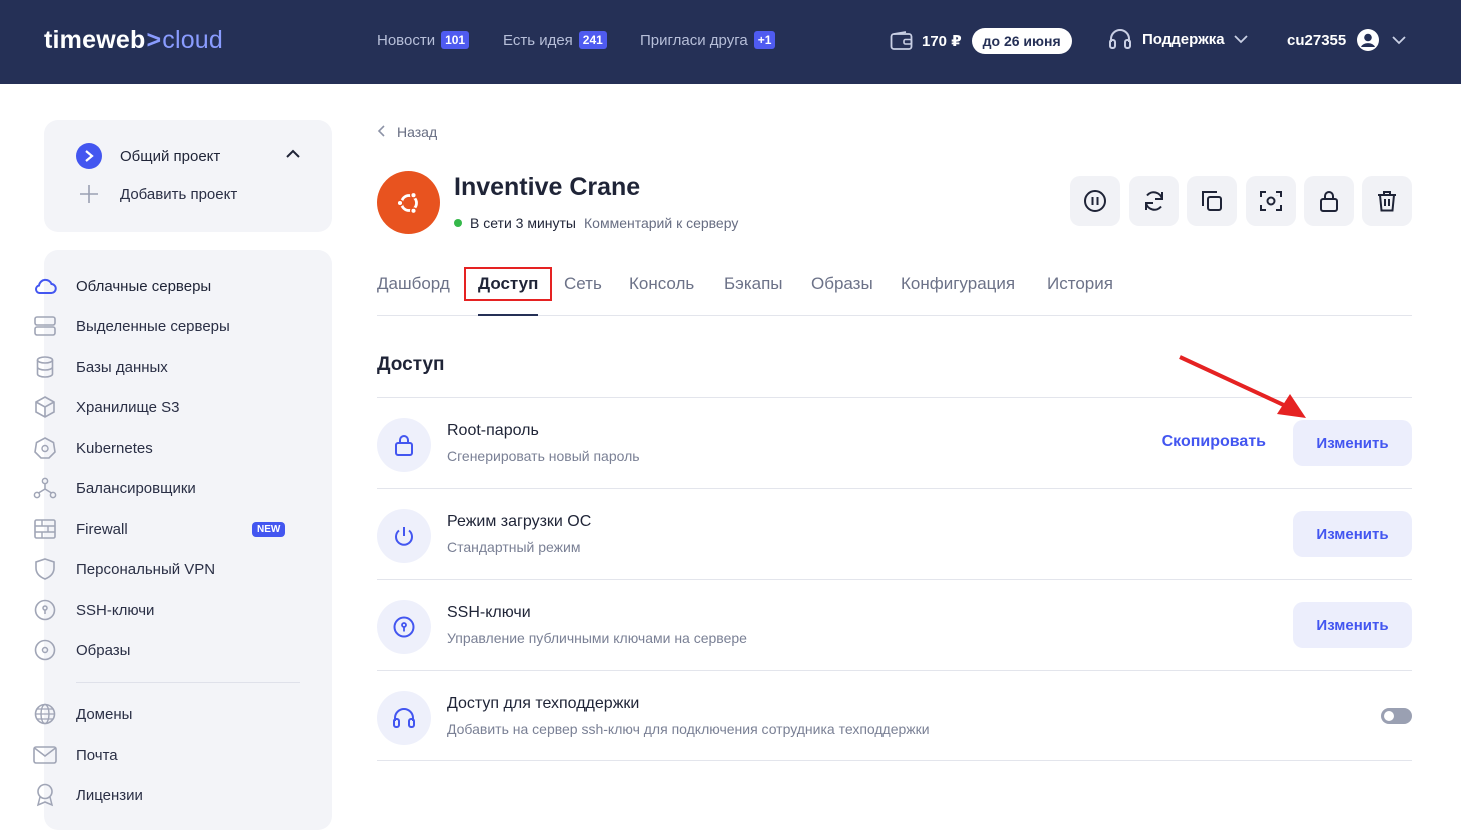 The image size is (1461, 830). What do you see at coordinates (694, 40) in the screenshot?
I see `invite-label: Пригласи друга` at bounding box center [694, 40].